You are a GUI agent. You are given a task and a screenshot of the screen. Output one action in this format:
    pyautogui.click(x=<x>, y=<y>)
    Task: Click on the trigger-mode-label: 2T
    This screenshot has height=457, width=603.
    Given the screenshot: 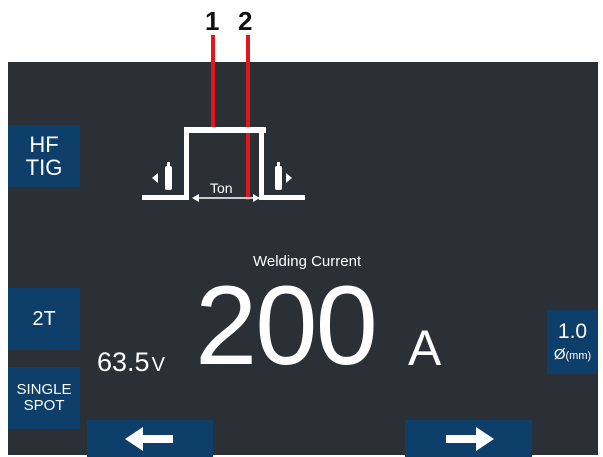 What is the action you would take?
    pyautogui.click(x=44, y=318)
    